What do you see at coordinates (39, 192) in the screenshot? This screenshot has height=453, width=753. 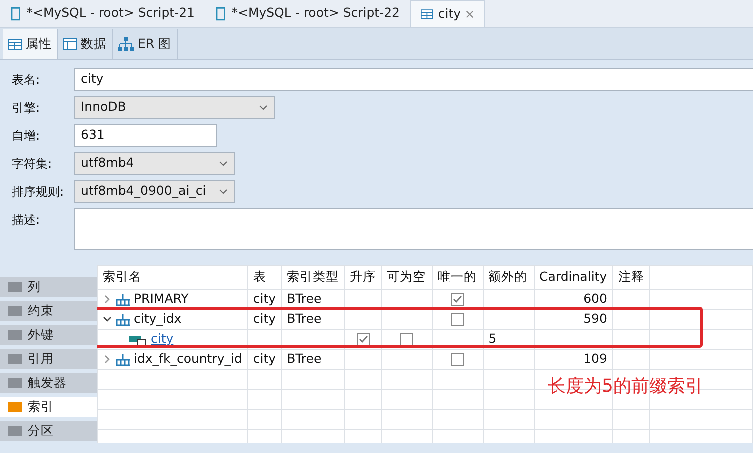 I see `field-label: 排序规则:` at bounding box center [39, 192].